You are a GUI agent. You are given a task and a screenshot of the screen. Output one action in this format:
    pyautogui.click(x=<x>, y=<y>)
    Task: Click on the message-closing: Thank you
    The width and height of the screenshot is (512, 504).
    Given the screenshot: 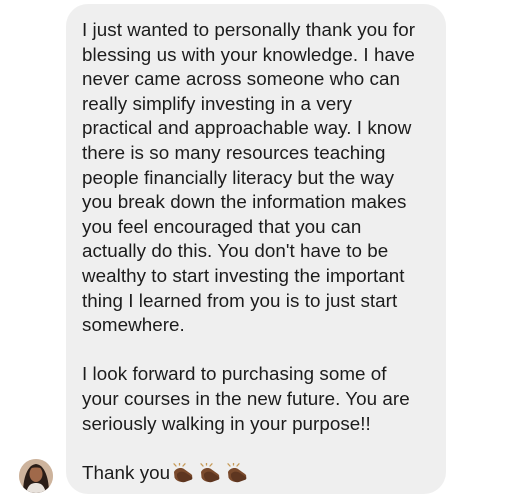 What is the action you would take?
    pyautogui.click(x=260, y=473)
    